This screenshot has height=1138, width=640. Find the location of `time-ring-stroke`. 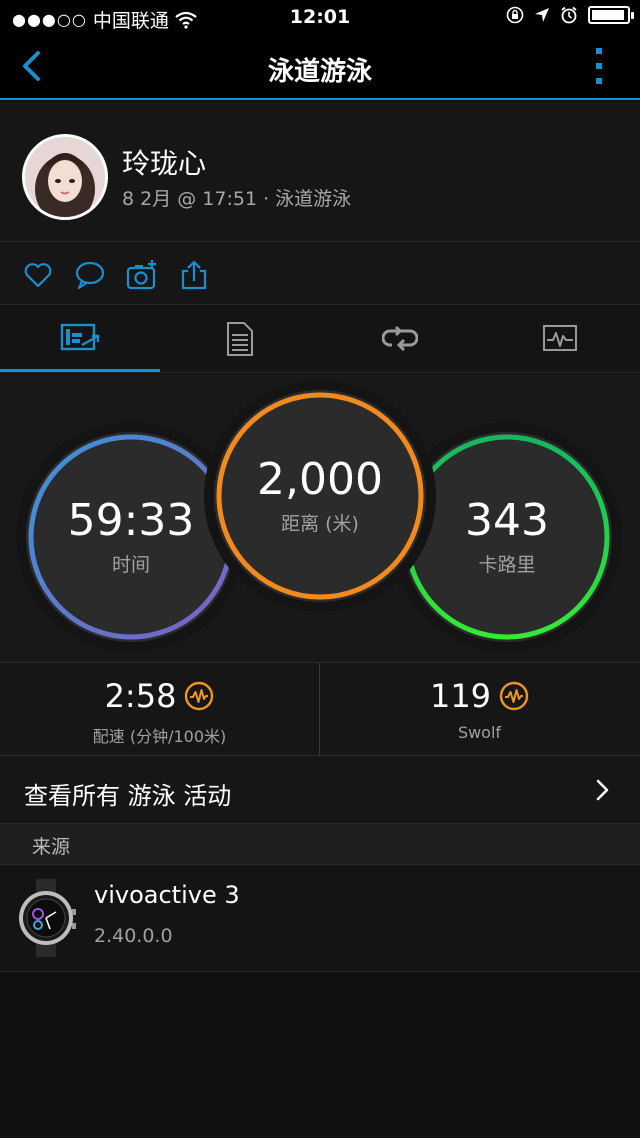

time-ring-stroke is located at coordinates (131, 537).